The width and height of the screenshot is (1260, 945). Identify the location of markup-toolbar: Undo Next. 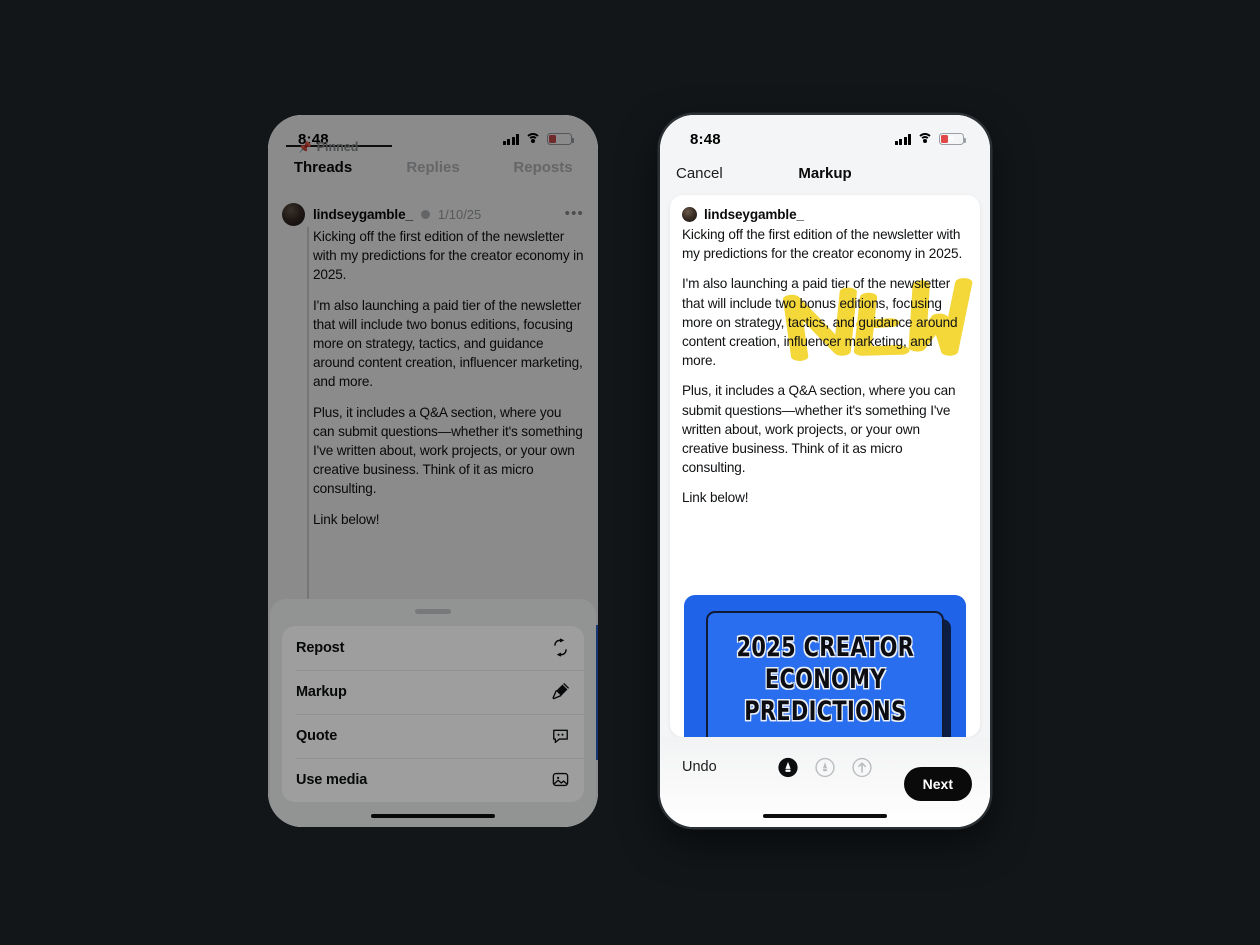
(825, 782).